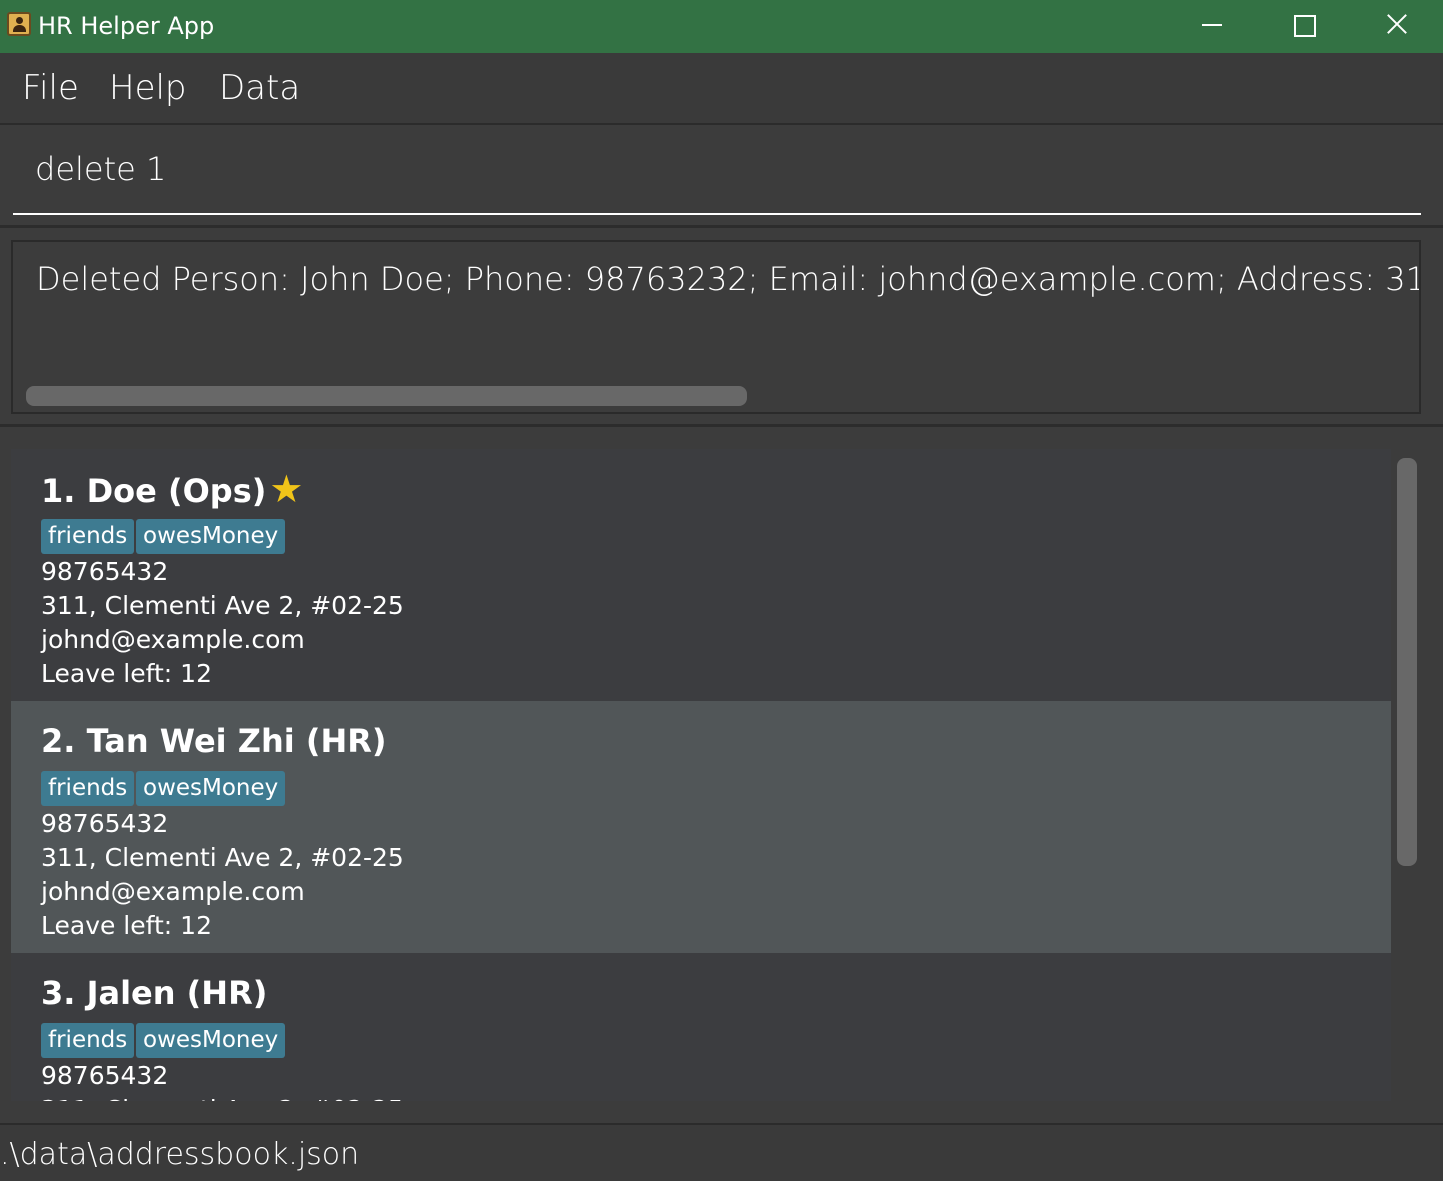 Image resolution: width=1443 pixels, height=1181 pixels. What do you see at coordinates (148, 88) in the screenshot?
I see `menu-help: Help` at bounding box center [148, 88].